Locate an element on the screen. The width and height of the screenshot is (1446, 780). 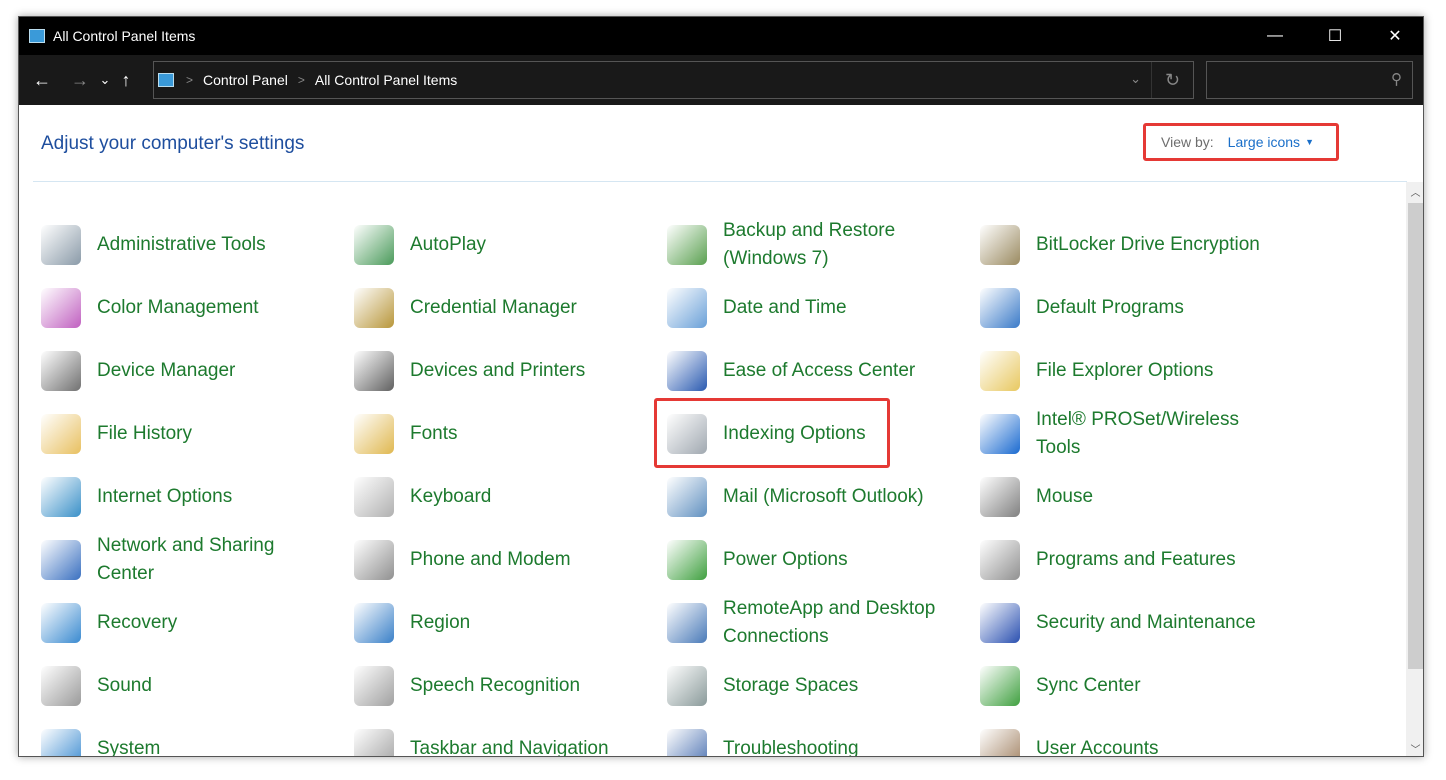
item-label: Credential Manager is located at coordinates (493, 308).